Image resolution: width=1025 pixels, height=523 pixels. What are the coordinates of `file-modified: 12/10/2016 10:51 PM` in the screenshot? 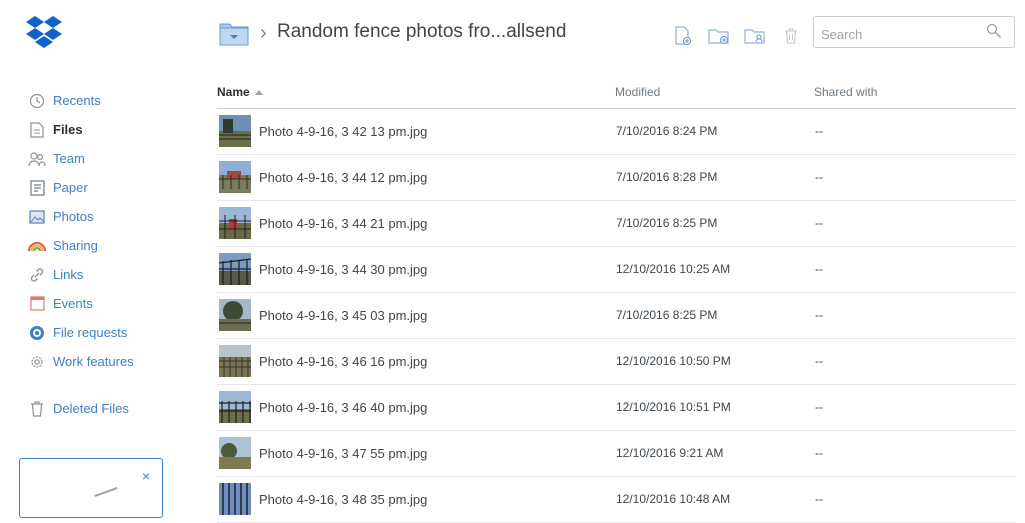 It's located at (673, 407).